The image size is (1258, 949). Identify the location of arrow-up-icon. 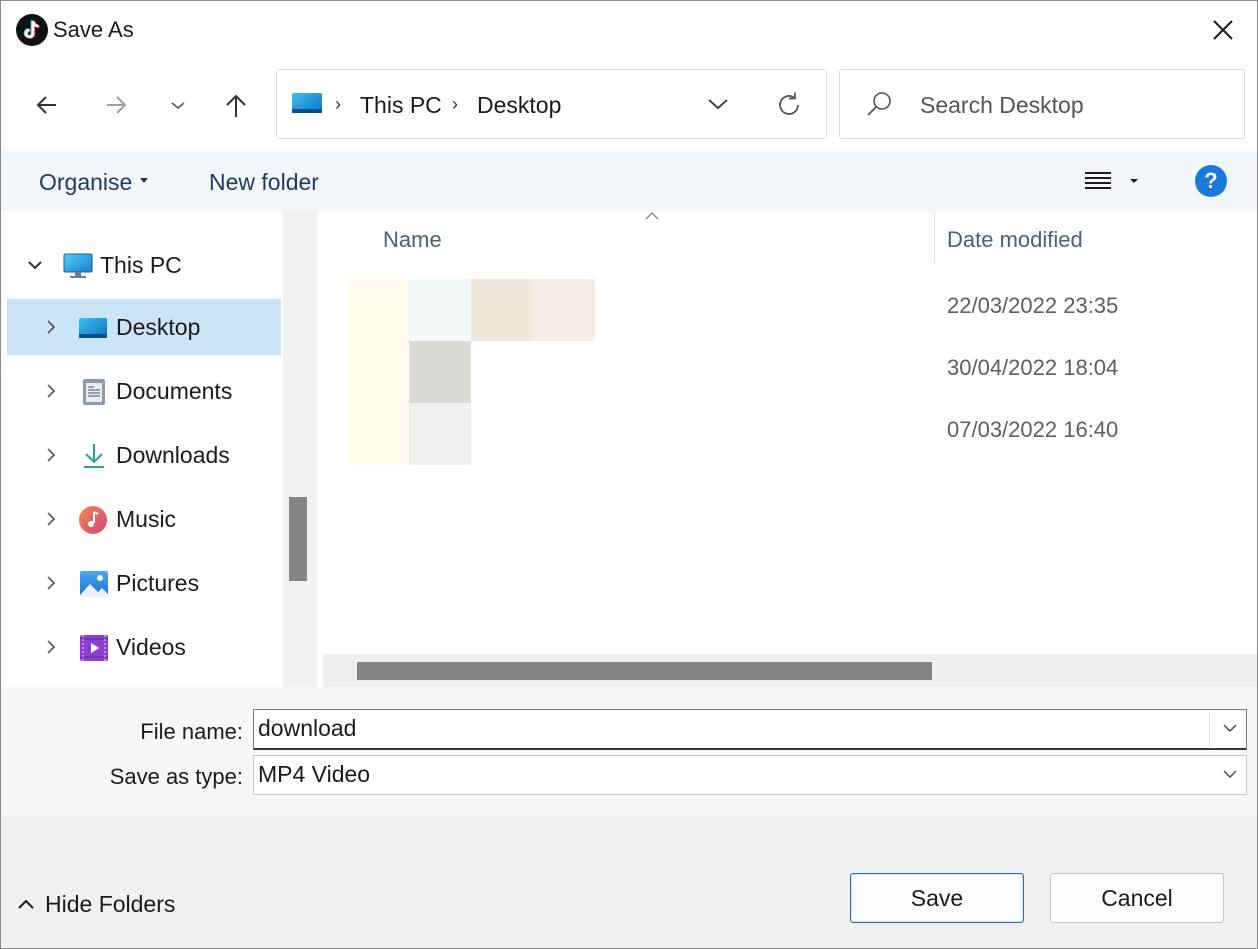
(236, 105).